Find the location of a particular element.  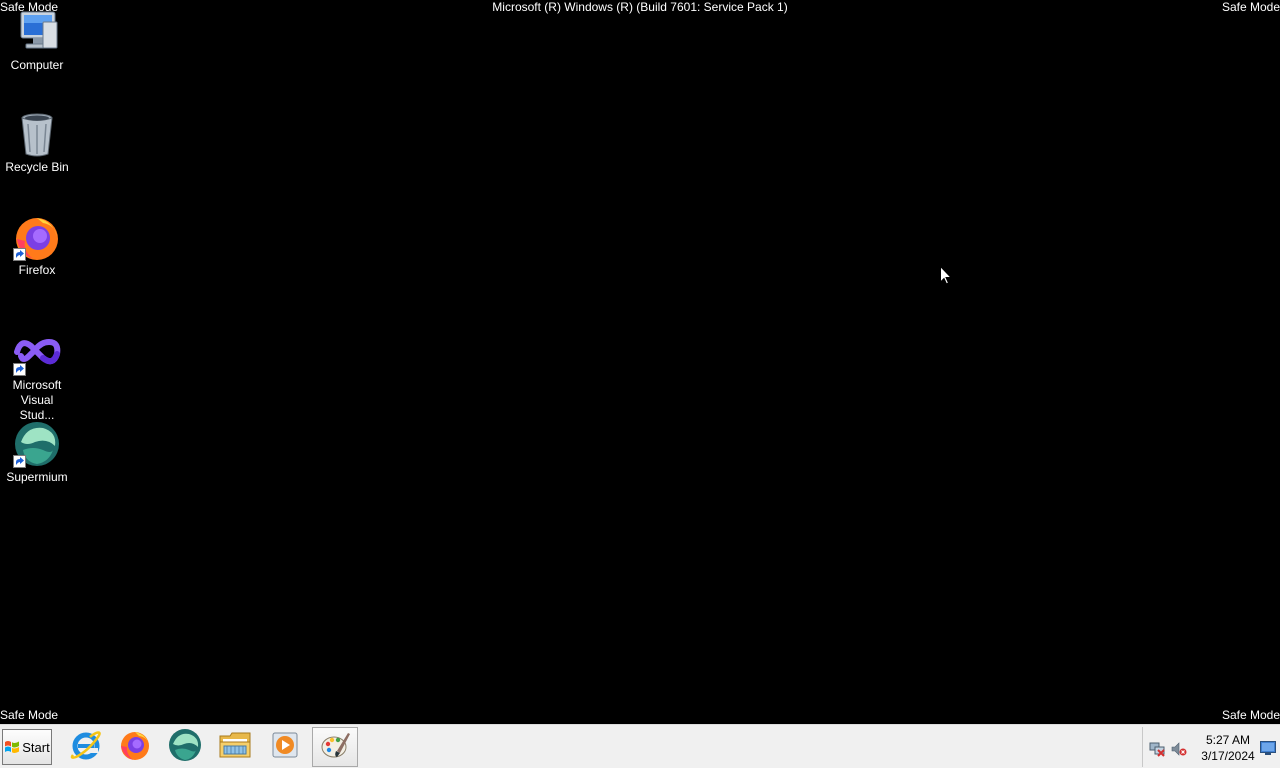

taskbar-media-player-button is located at coordinates (285, 747).